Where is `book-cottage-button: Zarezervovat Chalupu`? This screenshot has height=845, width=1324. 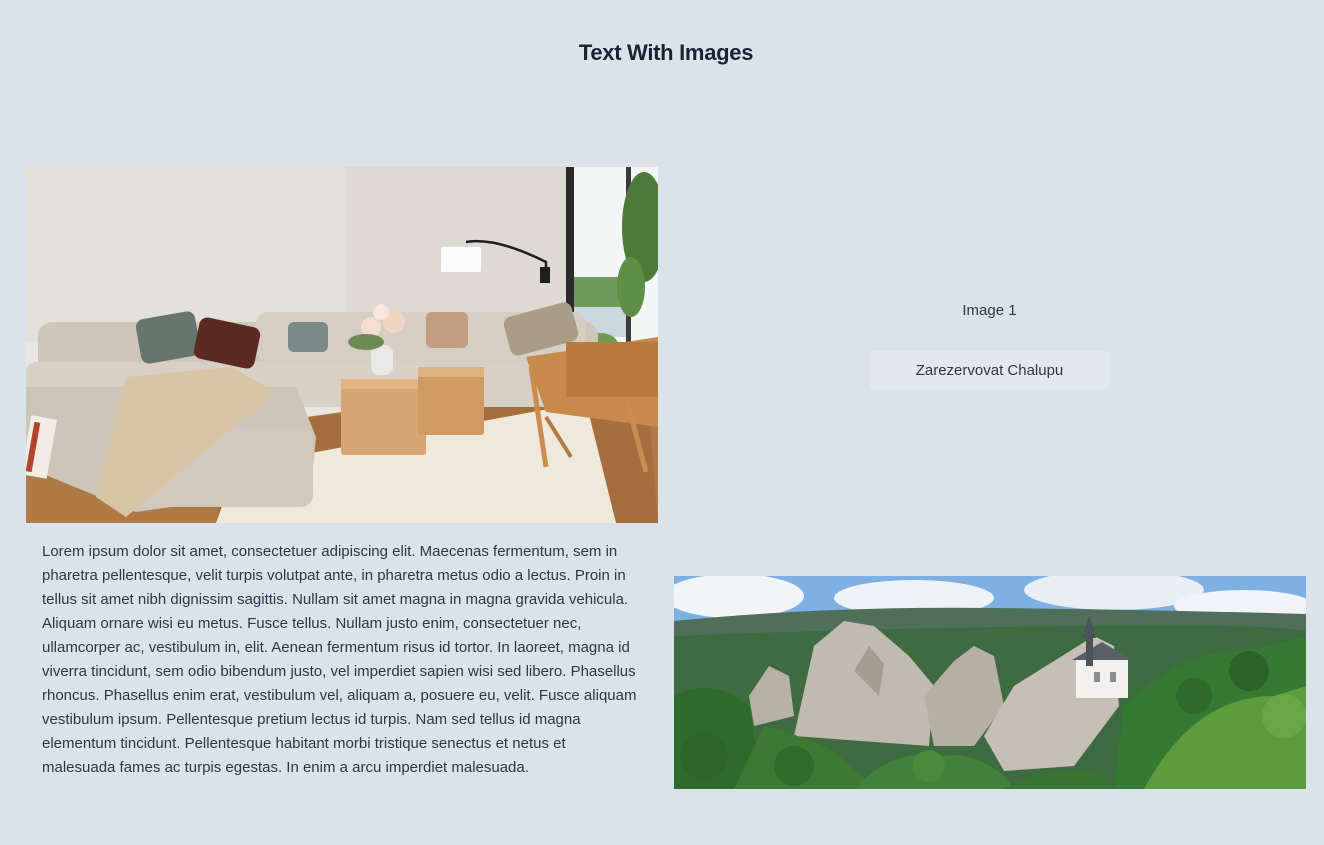
book-cottage-button: Zarezervovat Chalupu is located at coordinates (989, 370).